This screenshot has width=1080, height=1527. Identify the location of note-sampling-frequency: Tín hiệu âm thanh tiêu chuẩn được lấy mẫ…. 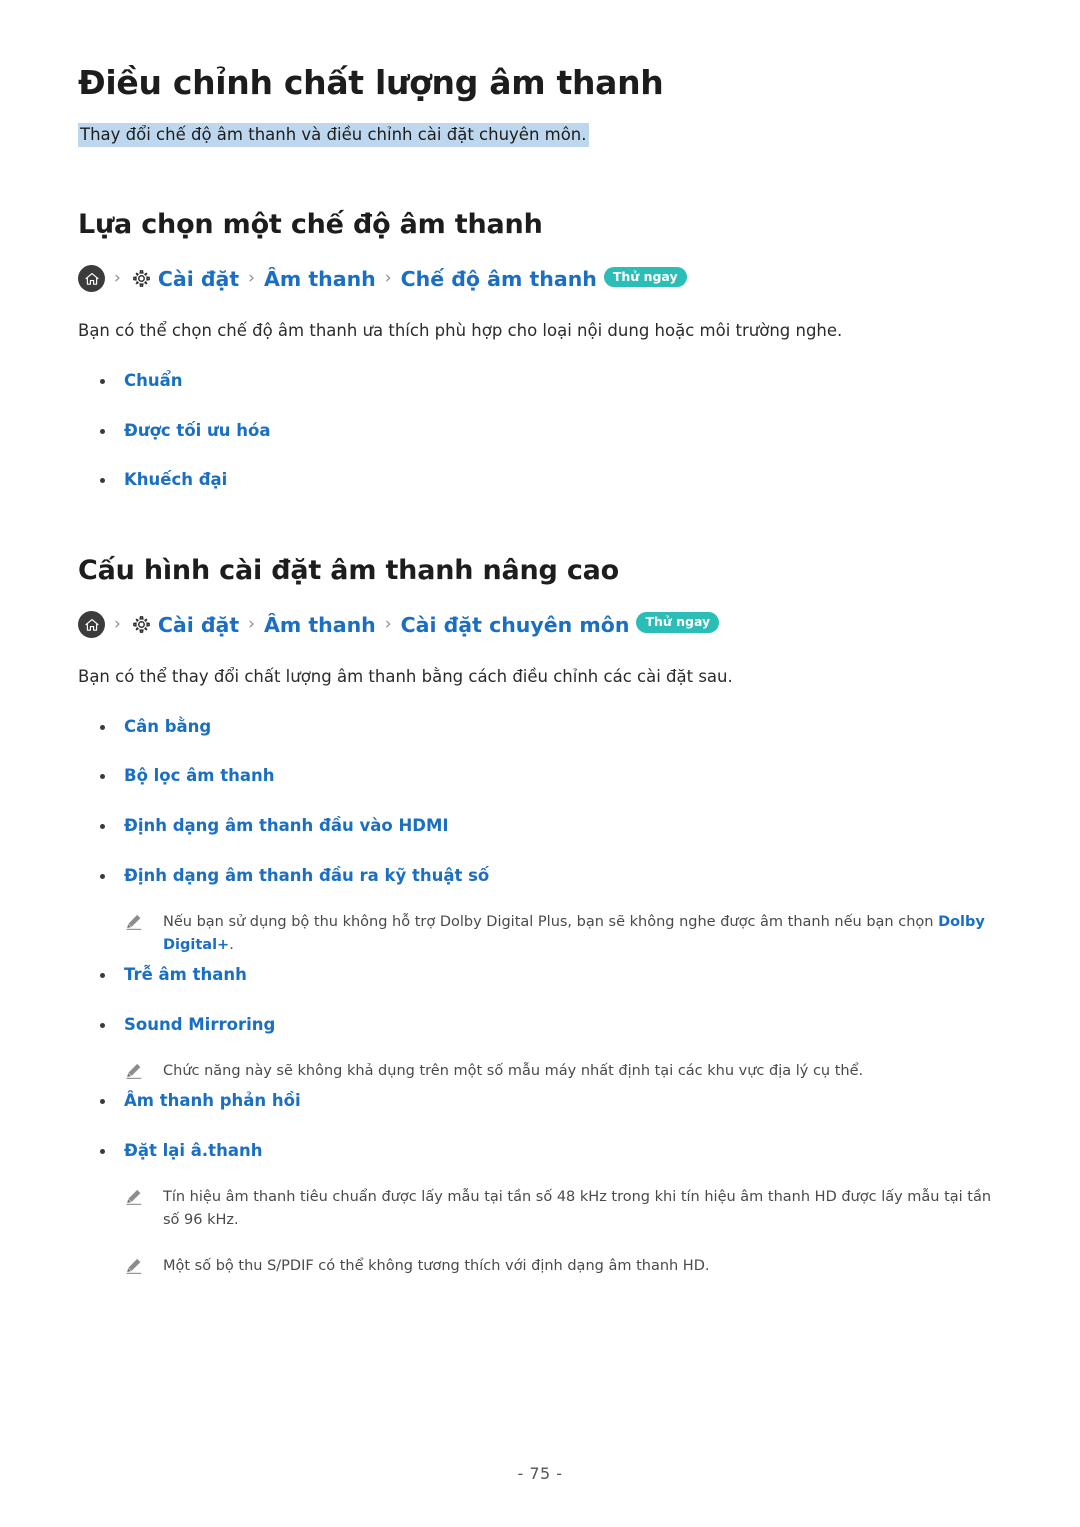
(540, 1209).